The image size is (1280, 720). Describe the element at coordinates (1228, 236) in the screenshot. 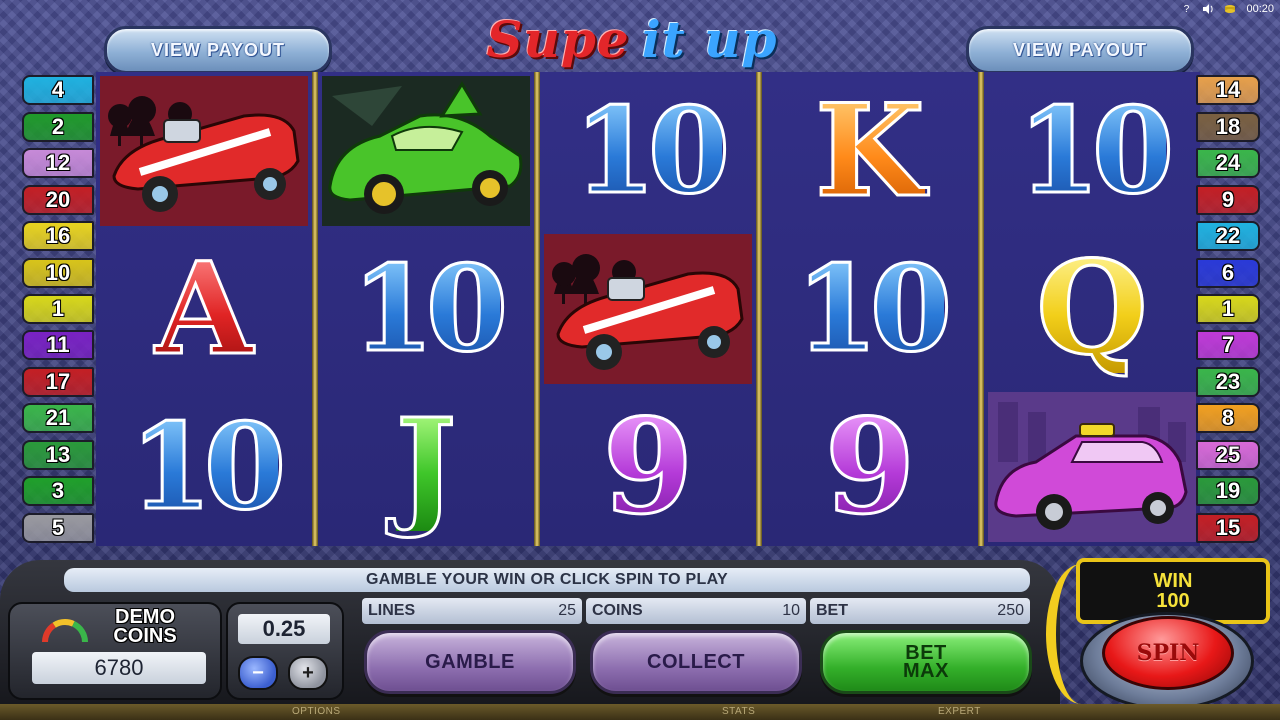

I see `payline-tab-right: 22` at that location.